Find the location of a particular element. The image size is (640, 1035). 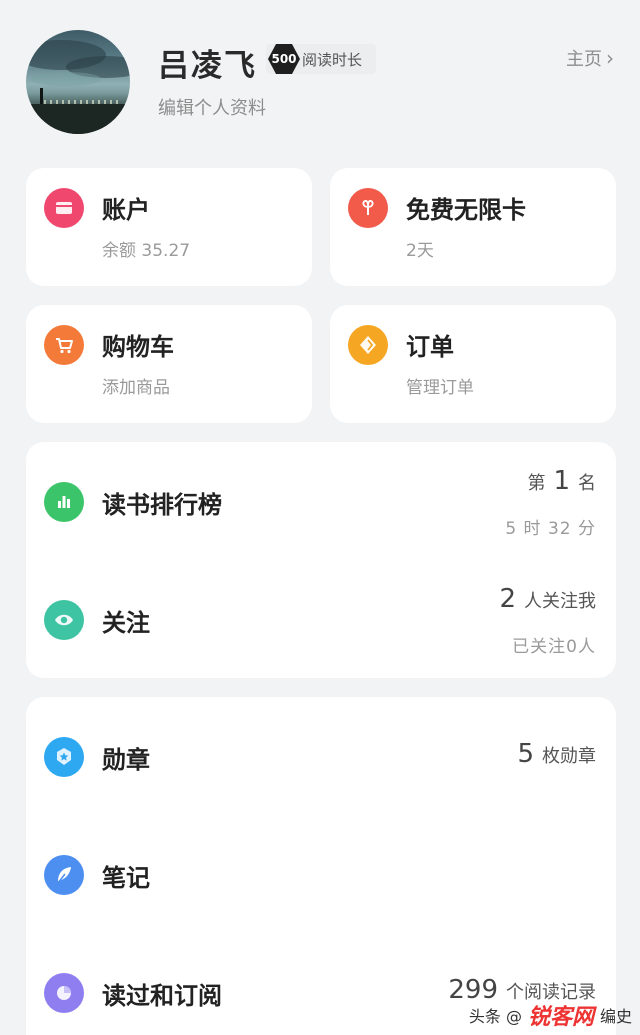

read-history-title: 读过和订阅 is located at coordinates (162, 996).